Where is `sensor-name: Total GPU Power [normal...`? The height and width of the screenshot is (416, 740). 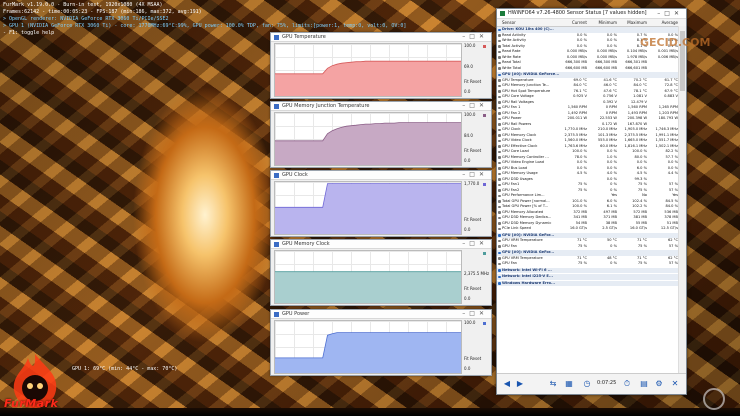 sensor-name: Total GPU Power [normal... is located at coordinates (526, 200).